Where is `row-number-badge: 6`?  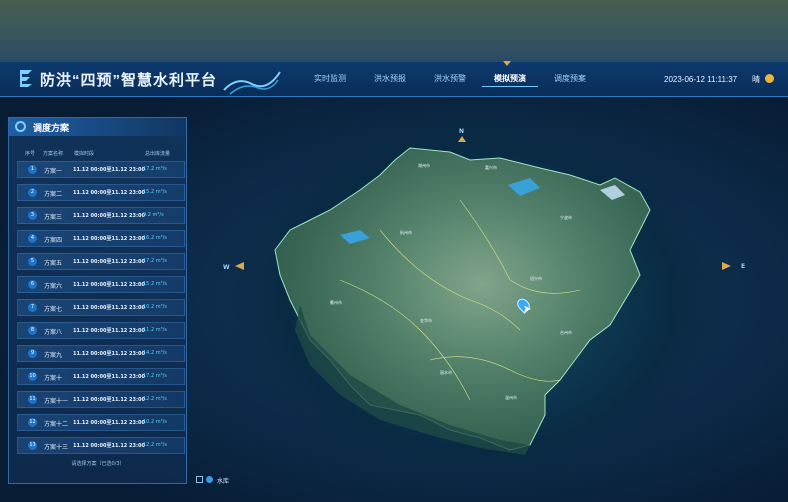 row-number-badge: 6 is located at coordinates (32, 284).